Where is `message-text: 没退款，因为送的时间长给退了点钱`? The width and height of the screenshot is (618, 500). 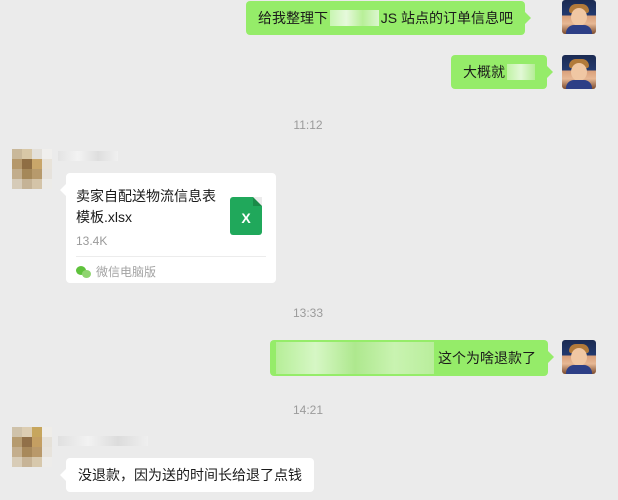 message-text: 没退款，因为送的时间长给退了点钱 is located at coordinates (190, 475).